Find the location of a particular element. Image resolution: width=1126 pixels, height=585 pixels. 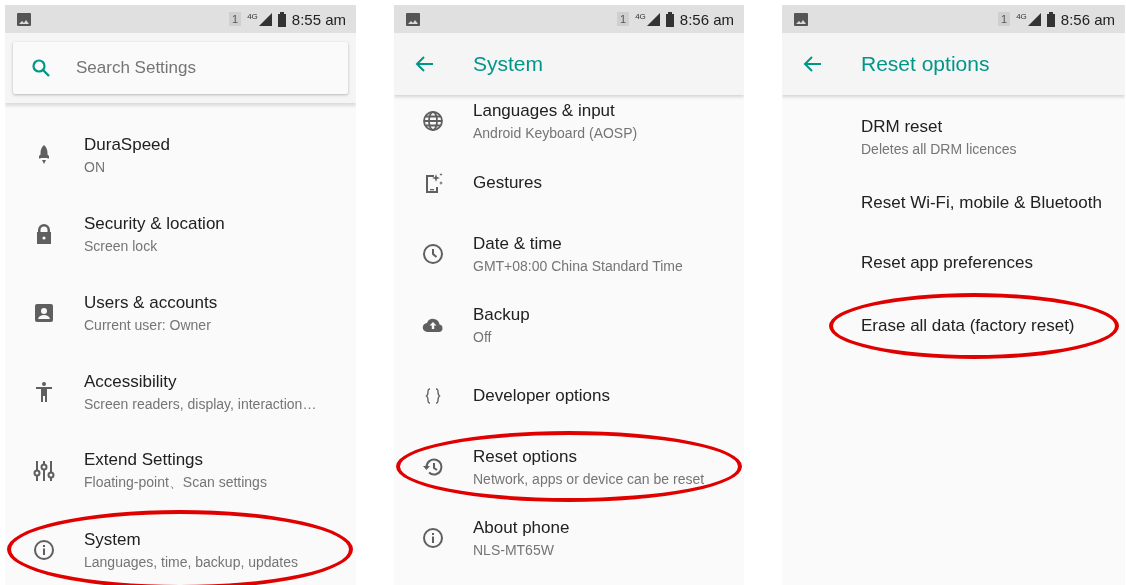

settings-item: Users & accounts Current user: Owner is located at coordinates (180, 312).